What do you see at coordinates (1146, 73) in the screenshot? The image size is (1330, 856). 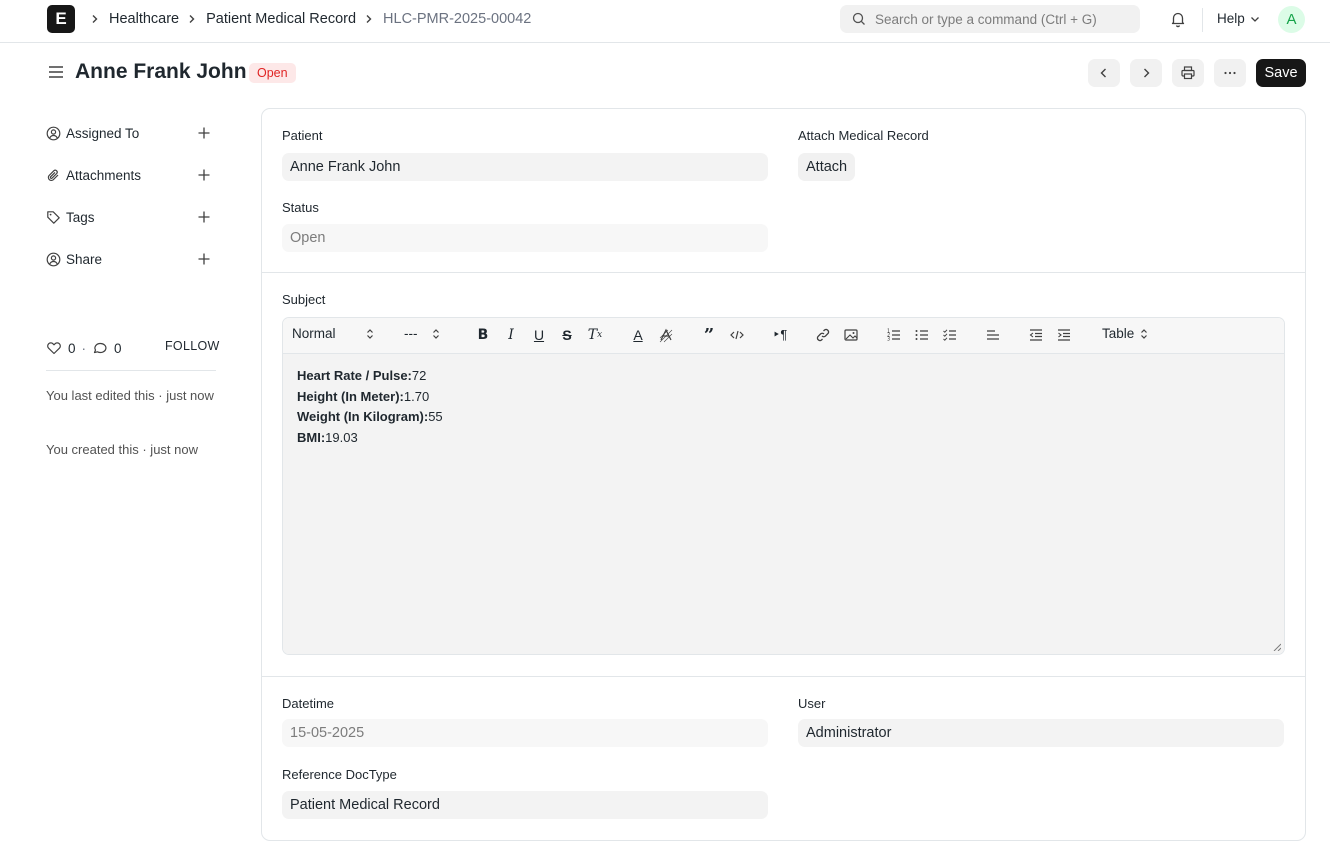 I see `next-doc-button` at bounding box center [1146, 73].